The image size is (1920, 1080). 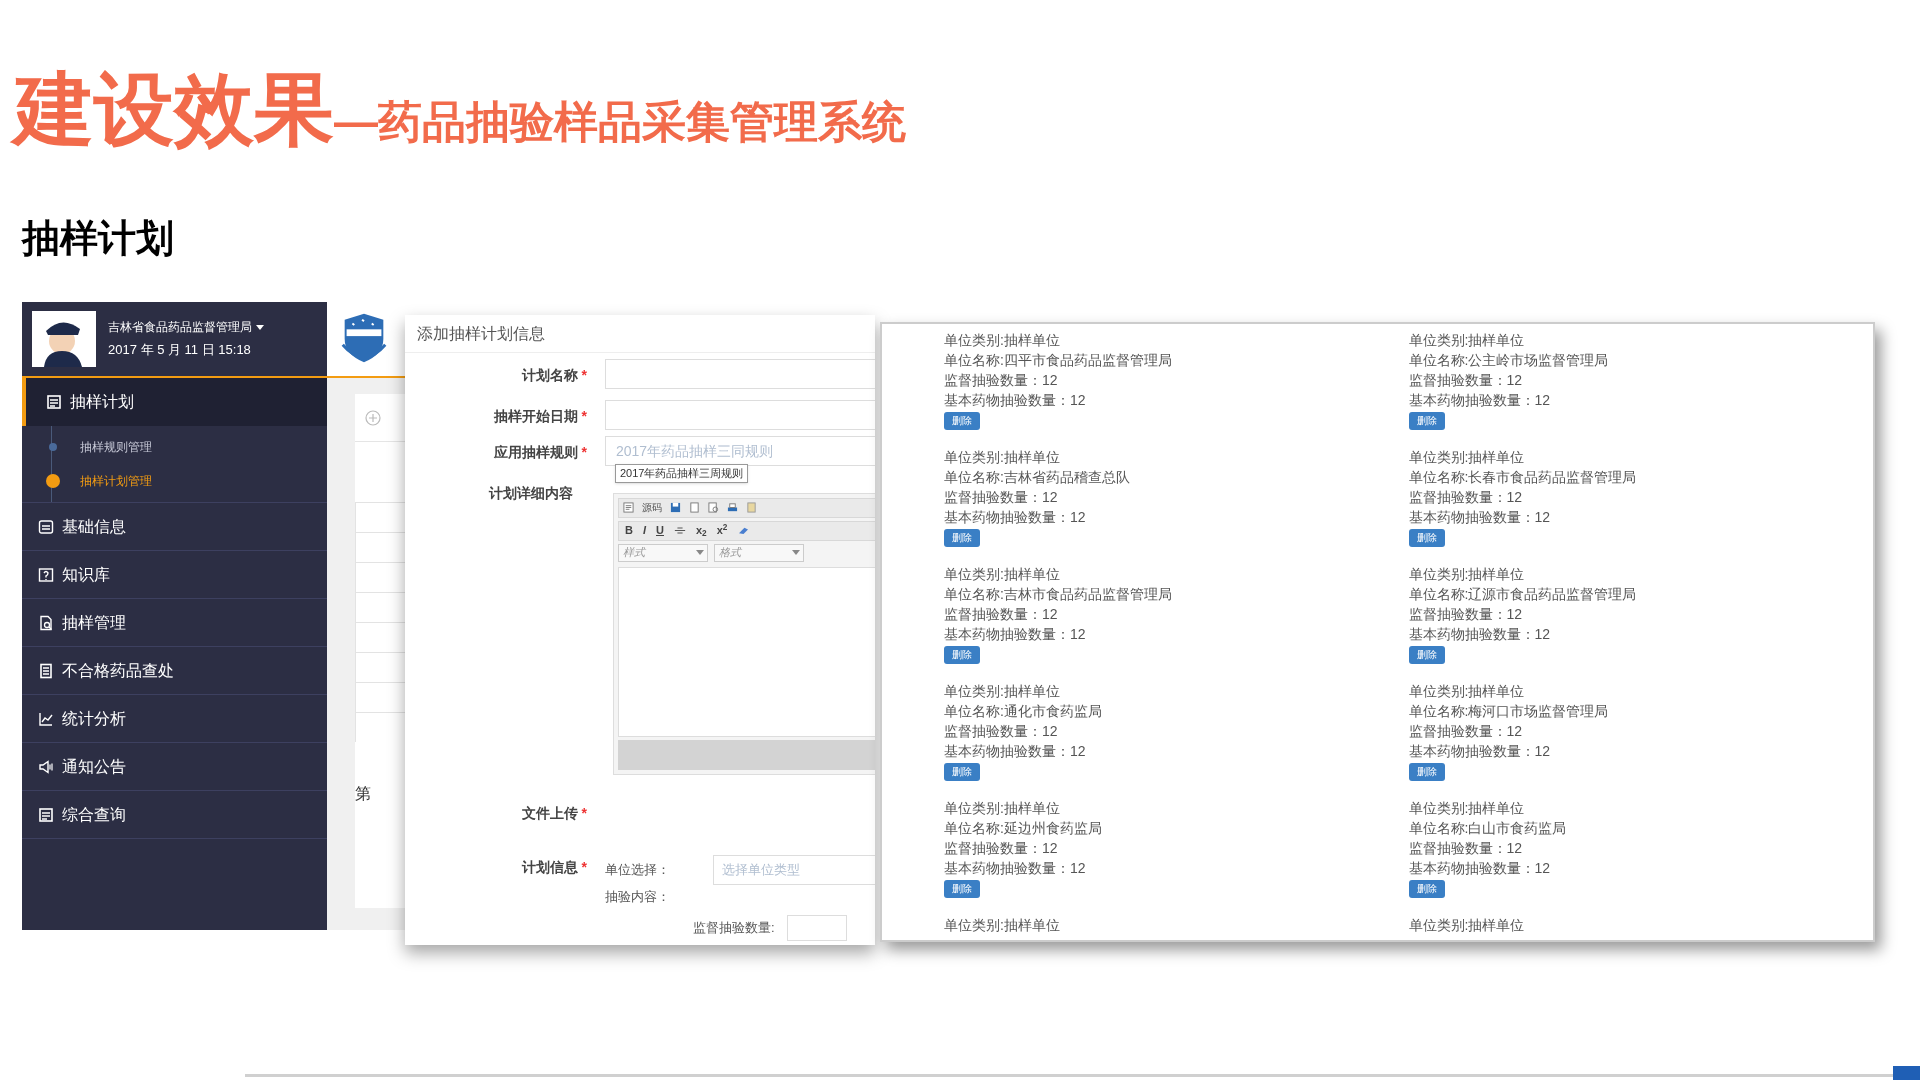 I want to click on footer-bar, so click(x=1906, y=1073).